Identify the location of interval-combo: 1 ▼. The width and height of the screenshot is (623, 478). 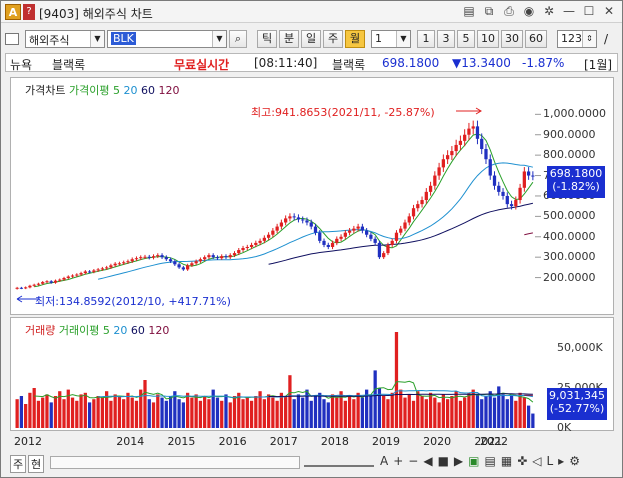
(391, 39).